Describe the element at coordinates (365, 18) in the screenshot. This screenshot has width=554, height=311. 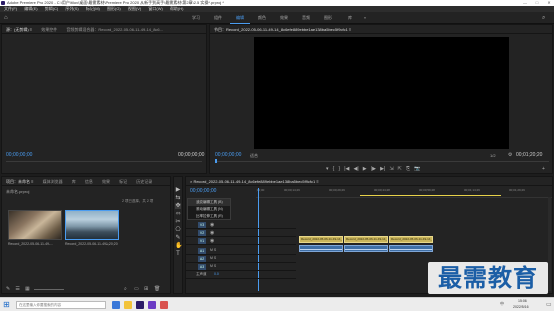
I see `workspace-more: »` at that location.